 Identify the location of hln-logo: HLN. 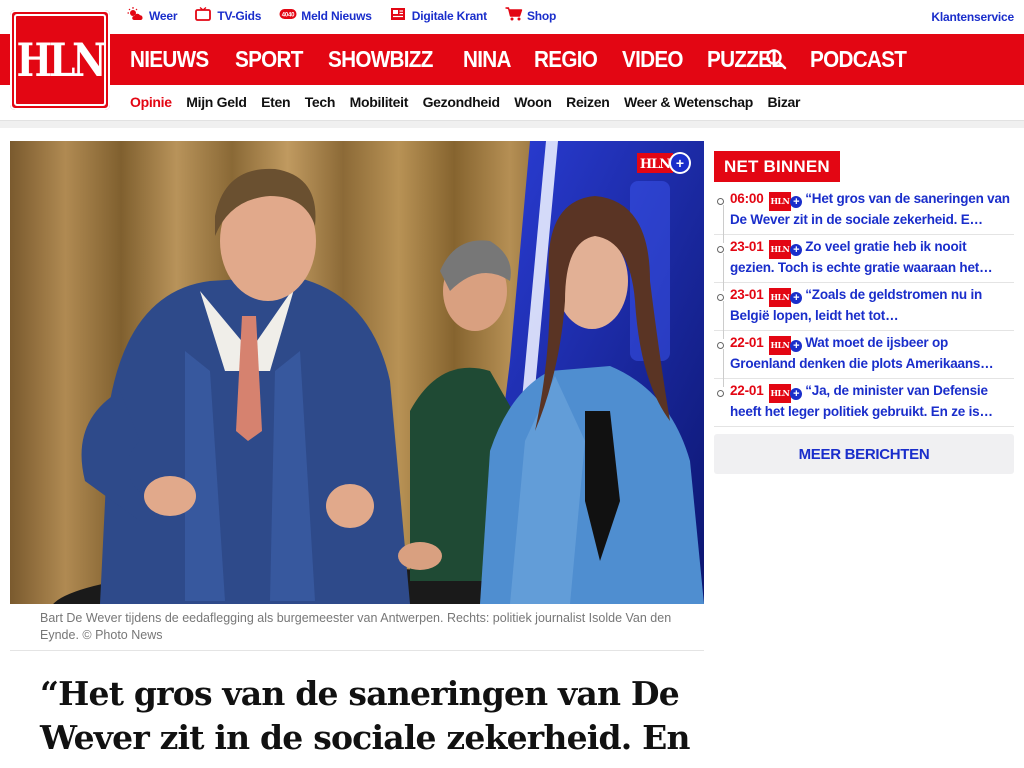
(60, 60).